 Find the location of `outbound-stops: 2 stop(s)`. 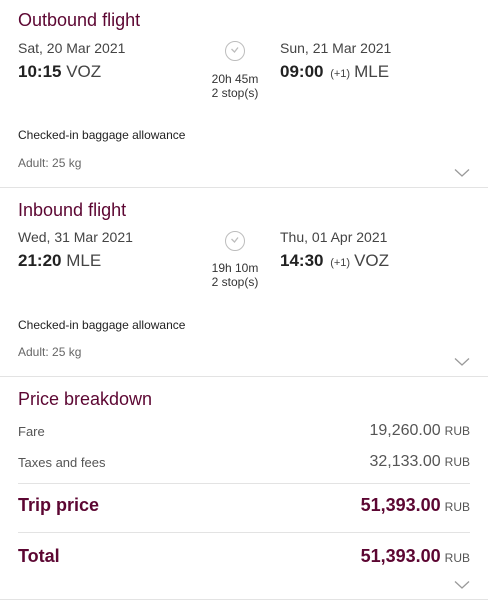

outbound-stops: 2 stop(s) is located at coordinates (235, 93).